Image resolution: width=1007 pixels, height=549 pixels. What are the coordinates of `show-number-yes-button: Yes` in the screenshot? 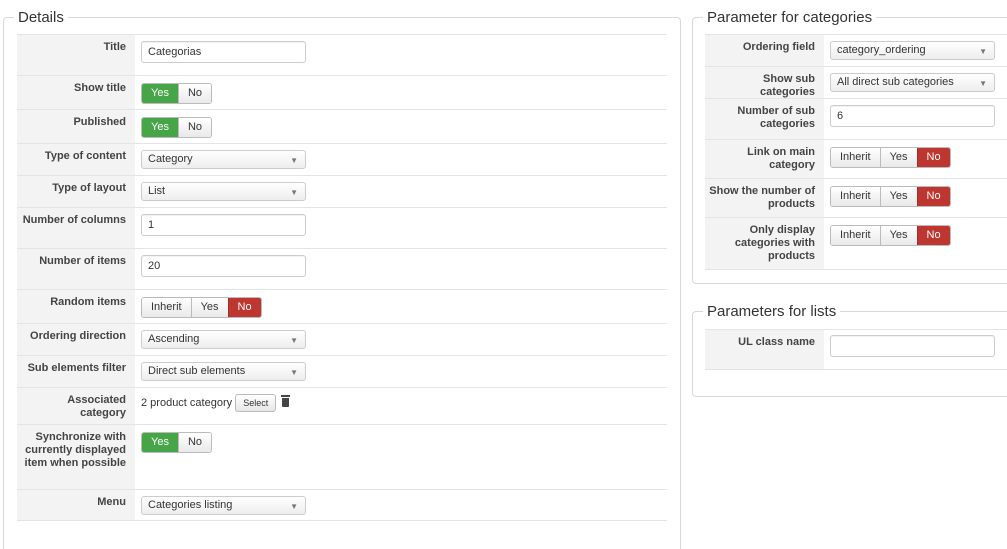 It's located at (898, 196).